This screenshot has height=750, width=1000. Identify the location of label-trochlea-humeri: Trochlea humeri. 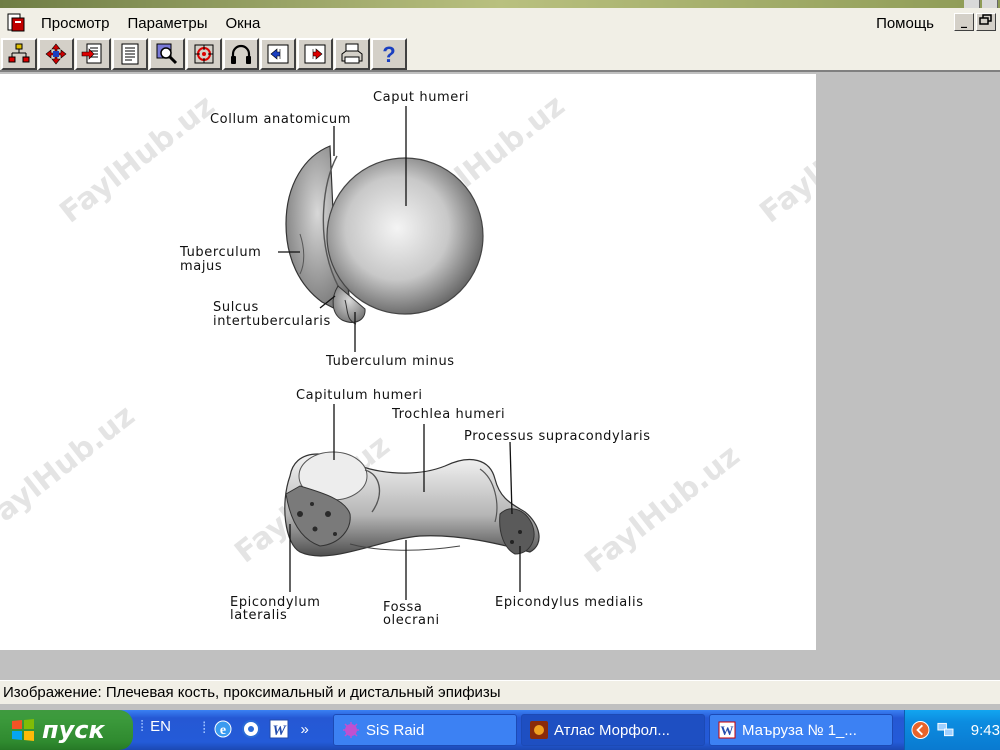
(448, 414).